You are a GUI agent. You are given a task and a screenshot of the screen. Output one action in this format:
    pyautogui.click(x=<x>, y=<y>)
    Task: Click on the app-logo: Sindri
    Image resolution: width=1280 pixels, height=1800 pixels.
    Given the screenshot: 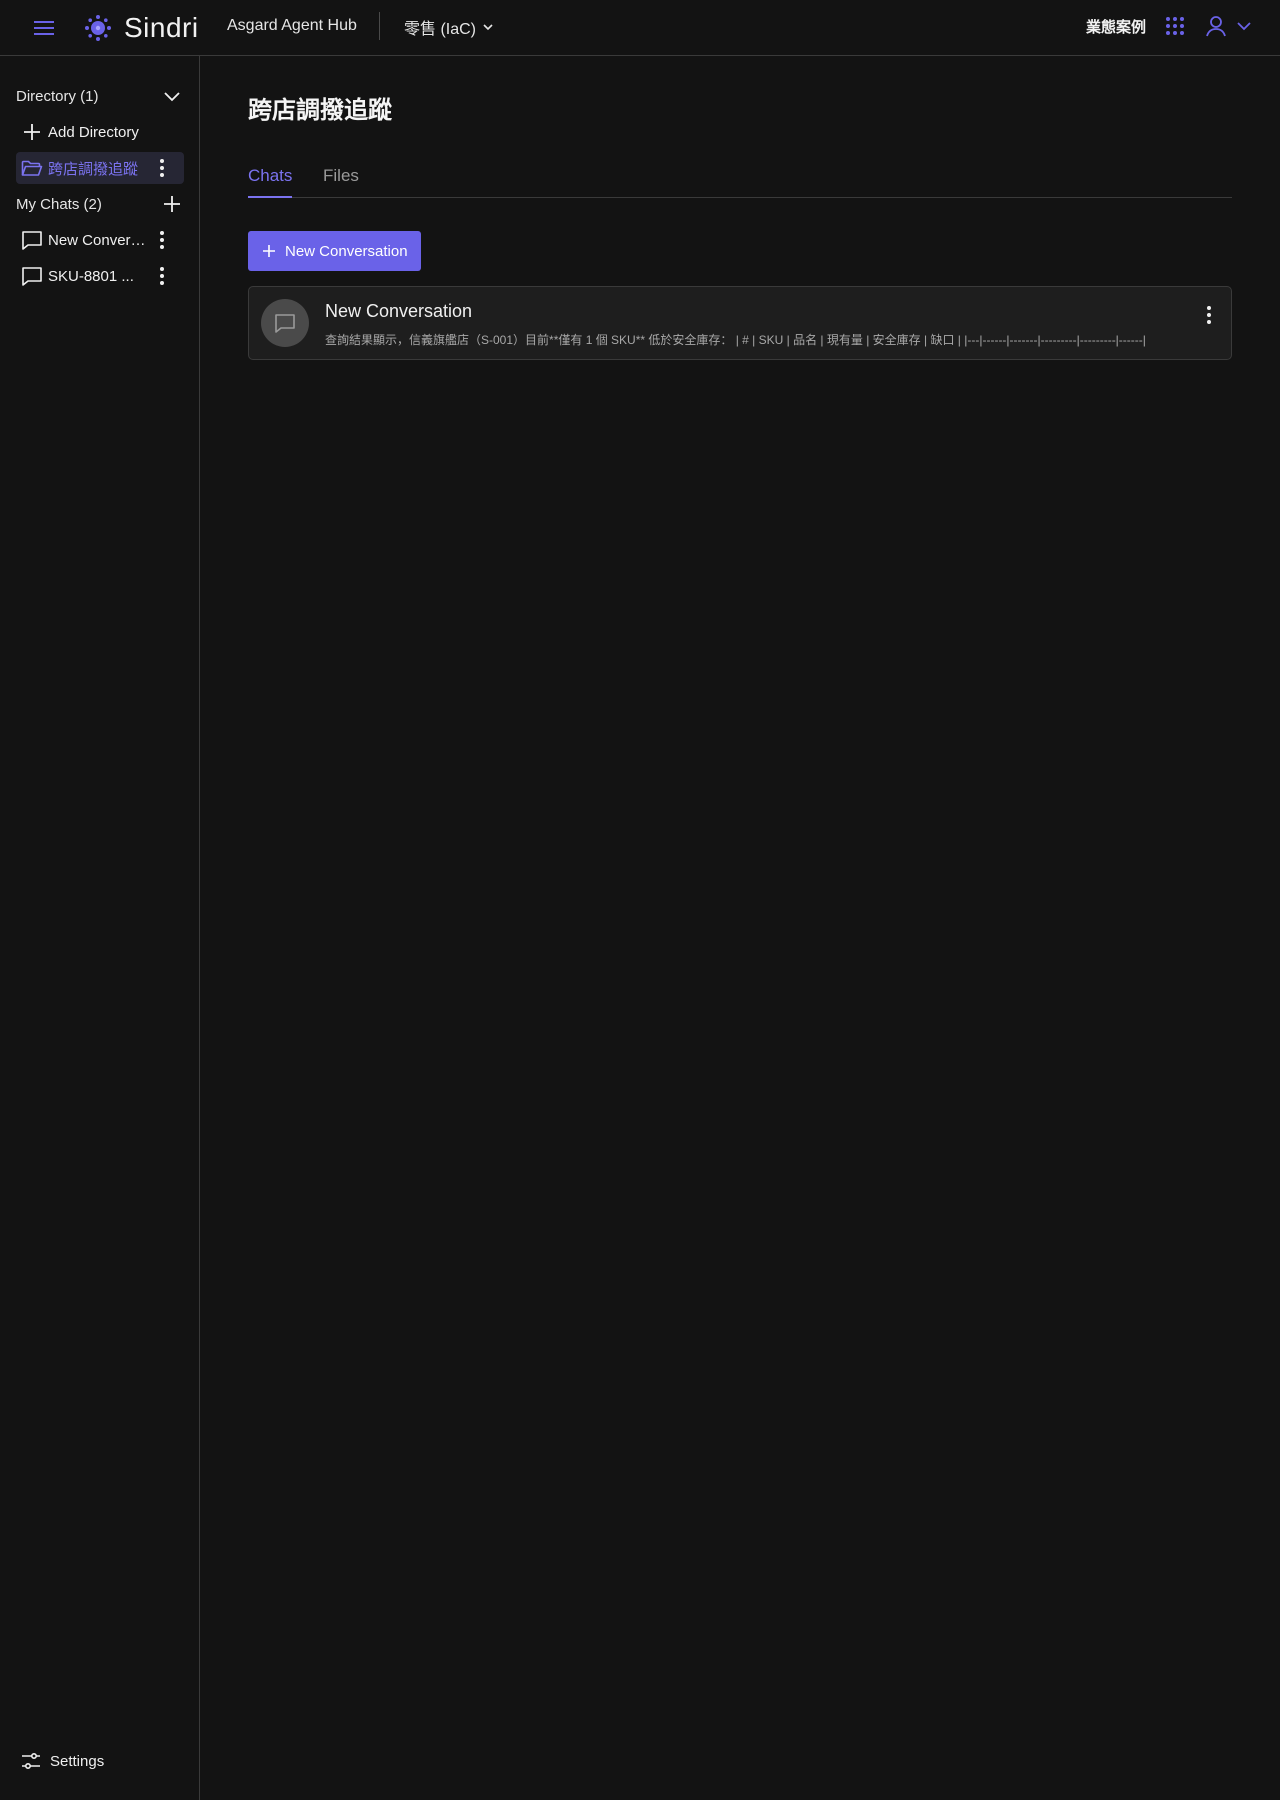 What is the action you would take?
    pyautogui.click(x=141, y=28)
    